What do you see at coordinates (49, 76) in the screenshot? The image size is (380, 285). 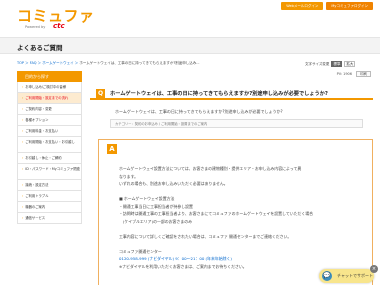 I see `sidebar-title: 目的から探す` at bounding box center [49, 76].